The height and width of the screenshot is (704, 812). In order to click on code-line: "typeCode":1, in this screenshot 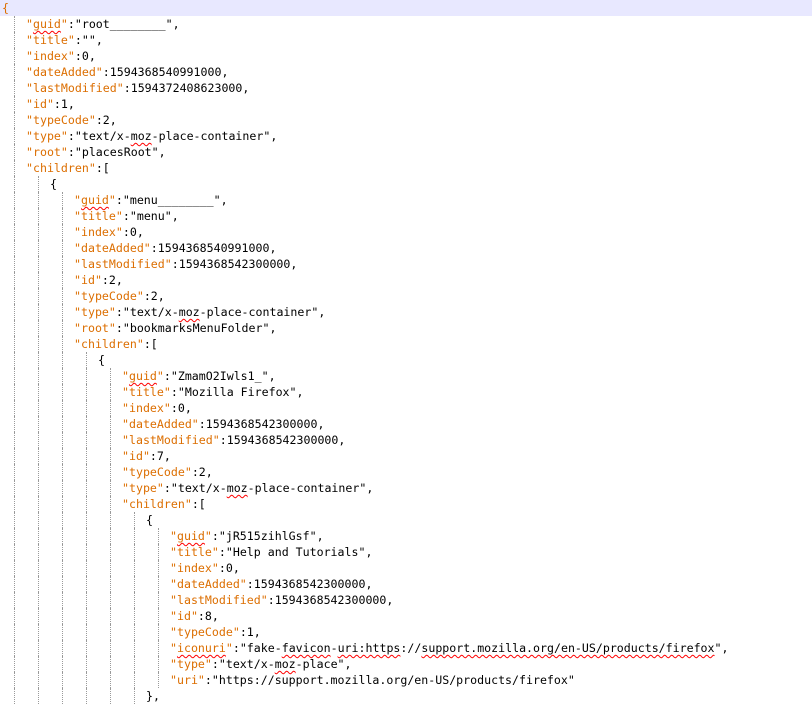, I will do `click(406, 632)`.